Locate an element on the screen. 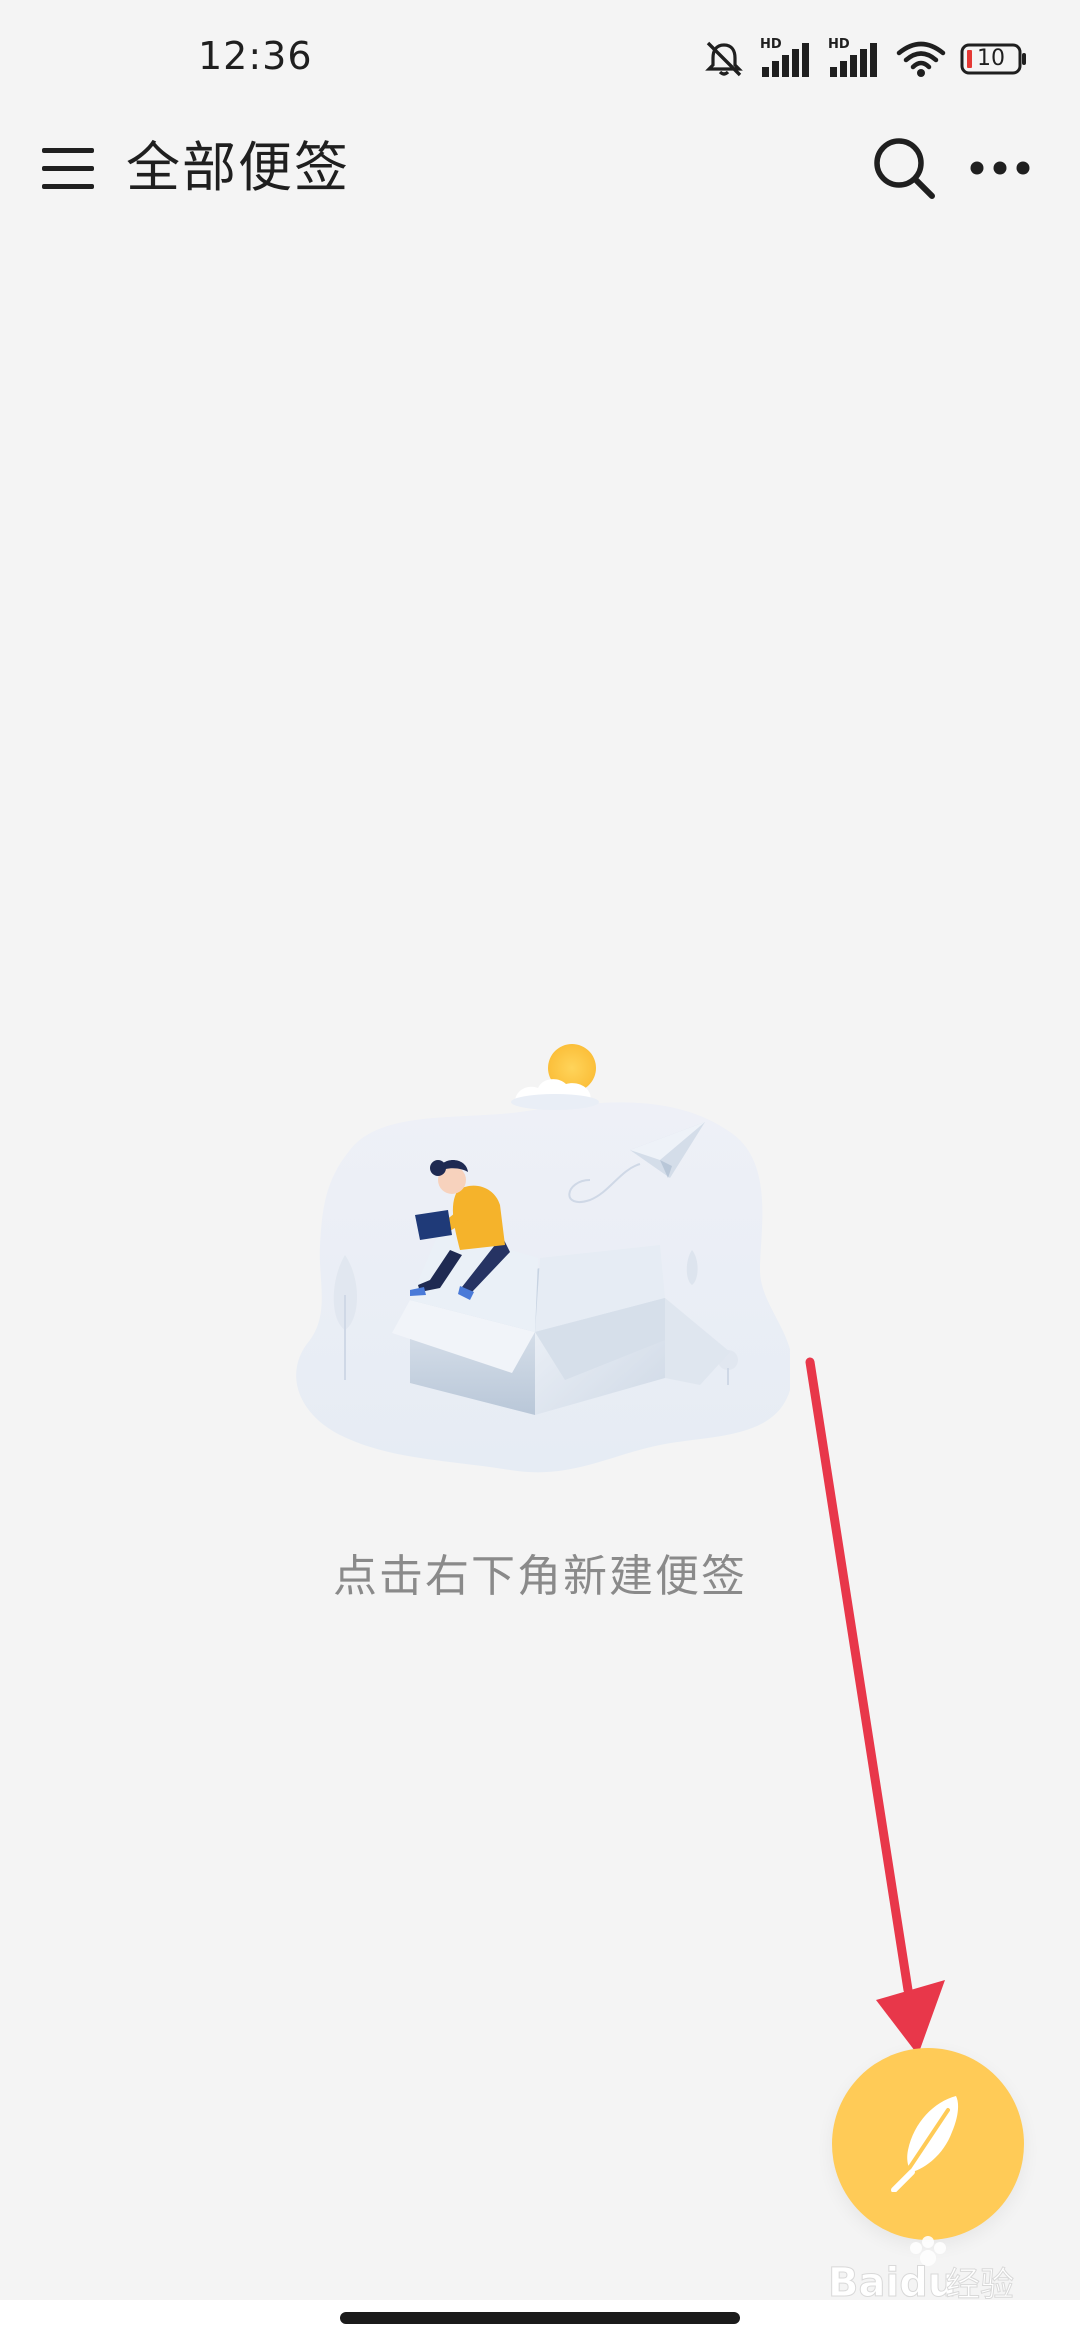 The height and width of the screenshot is (2340, 1080). home-indicator is located at coordinates (540, 2318).